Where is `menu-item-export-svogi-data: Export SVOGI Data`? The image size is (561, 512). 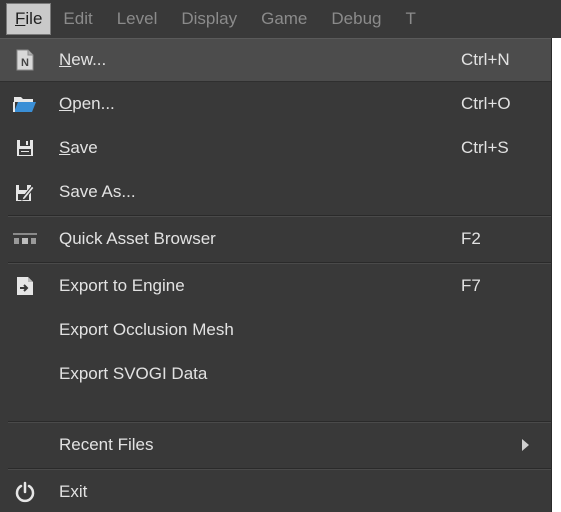
menu-item-export-svogi-data: Export SVOGI Data is located at coordinates (275, 374).